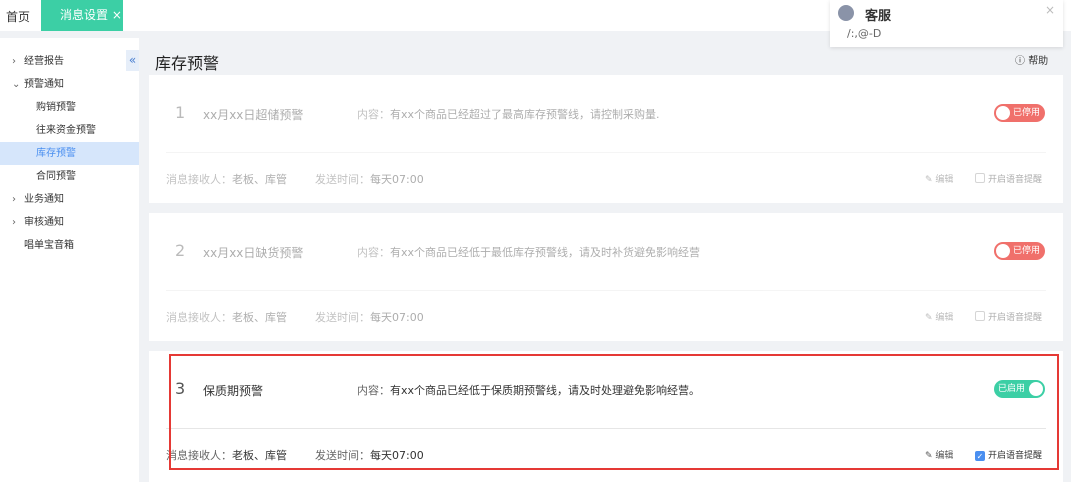  Describe the element at coordinates (1038, 61) in the screenshot. I see `help-label: 帮助` at that location.